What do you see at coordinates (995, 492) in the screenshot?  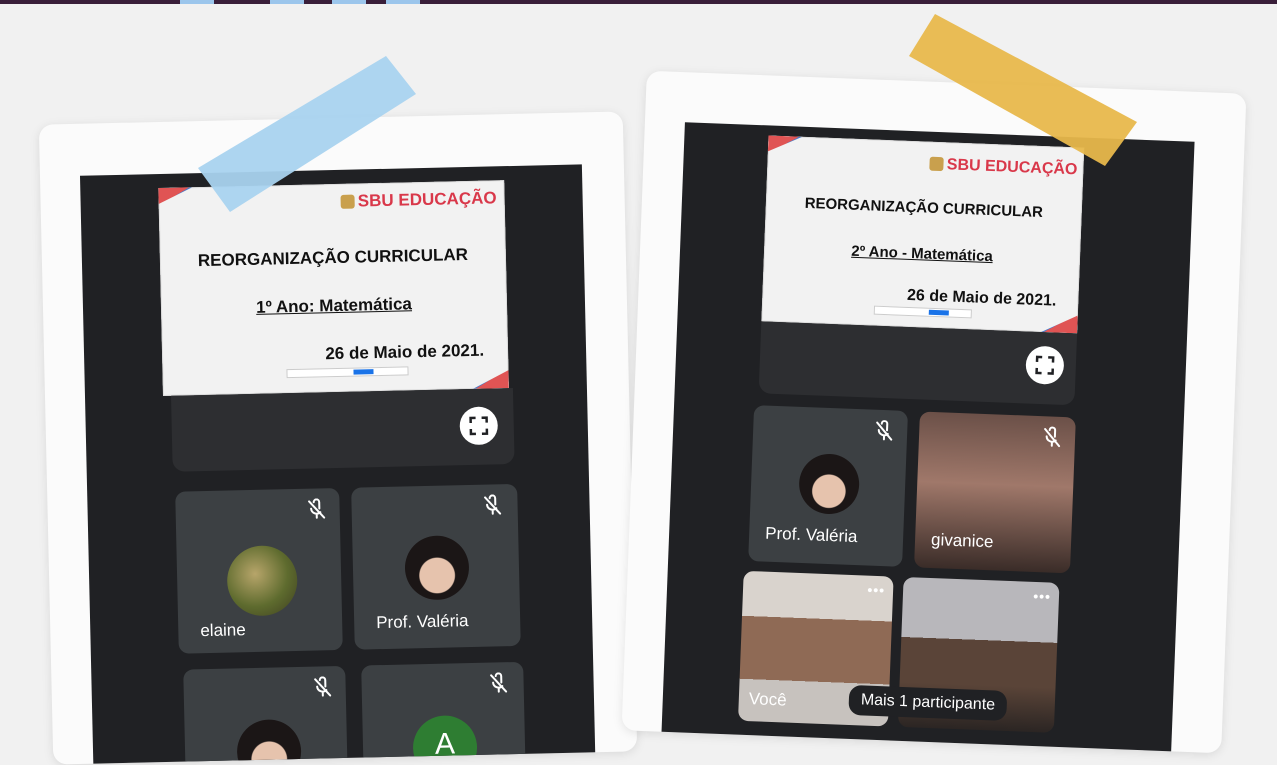 I see `participant-video-tile: givanice` at bounding box center [995, 492].